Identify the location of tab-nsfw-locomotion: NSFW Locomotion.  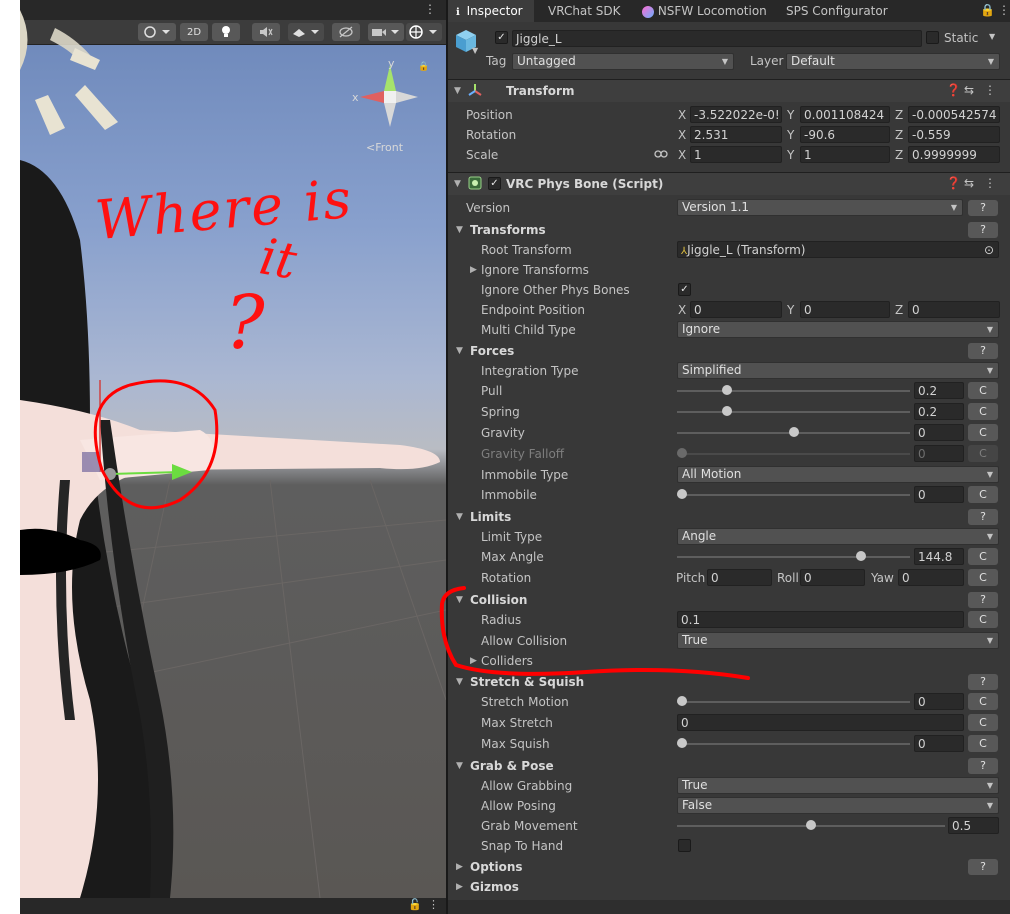
(704, 11).